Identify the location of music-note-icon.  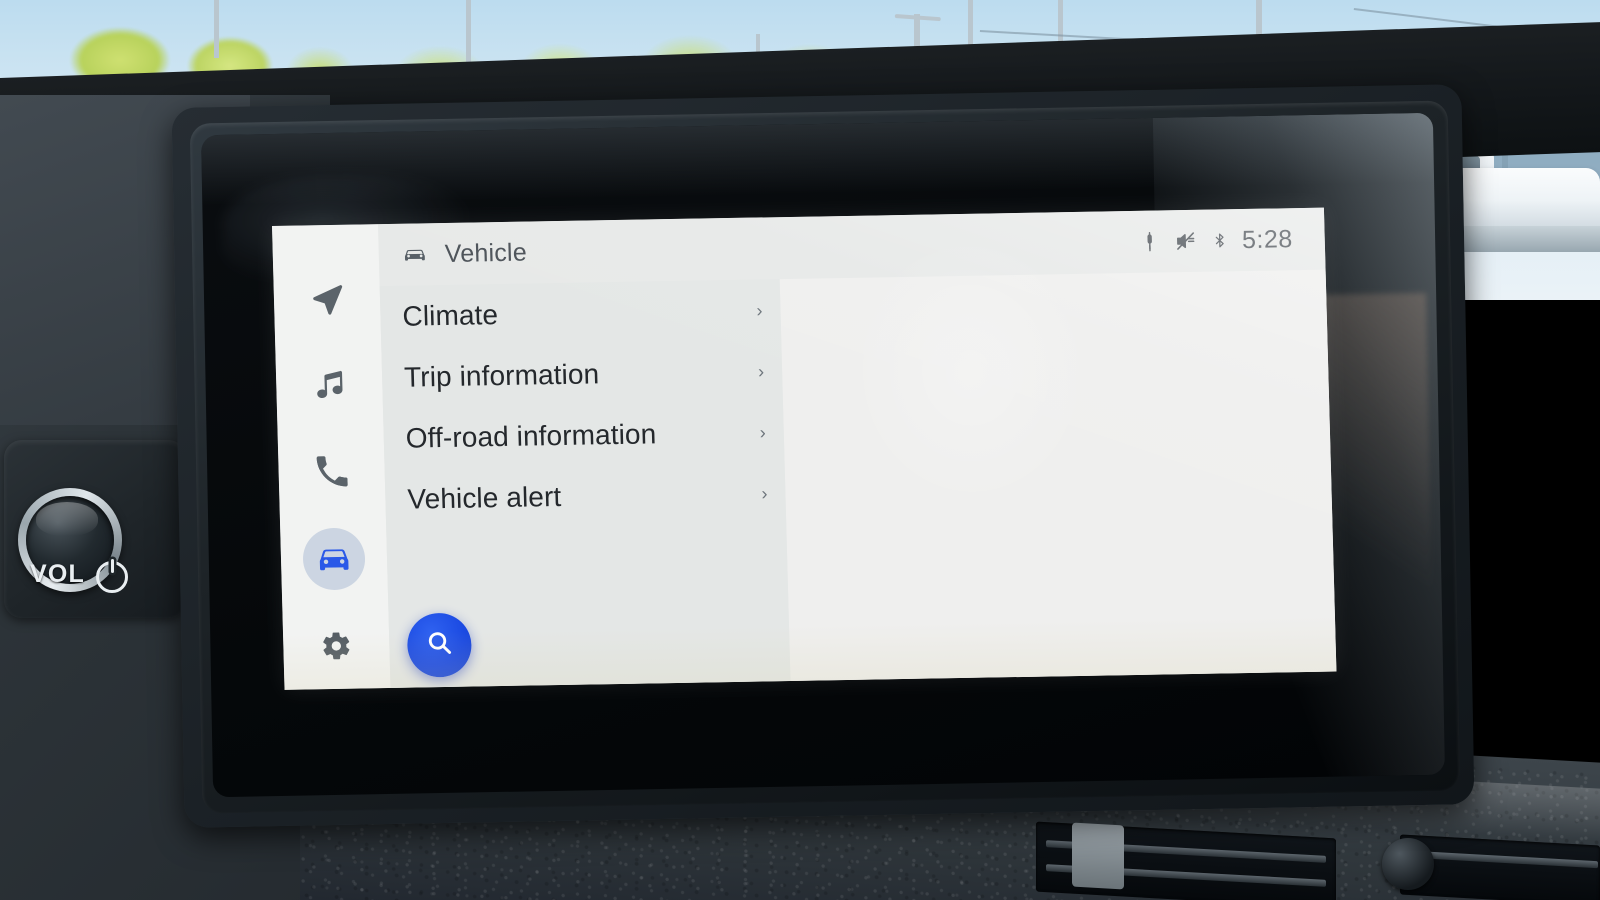
(329, 385).